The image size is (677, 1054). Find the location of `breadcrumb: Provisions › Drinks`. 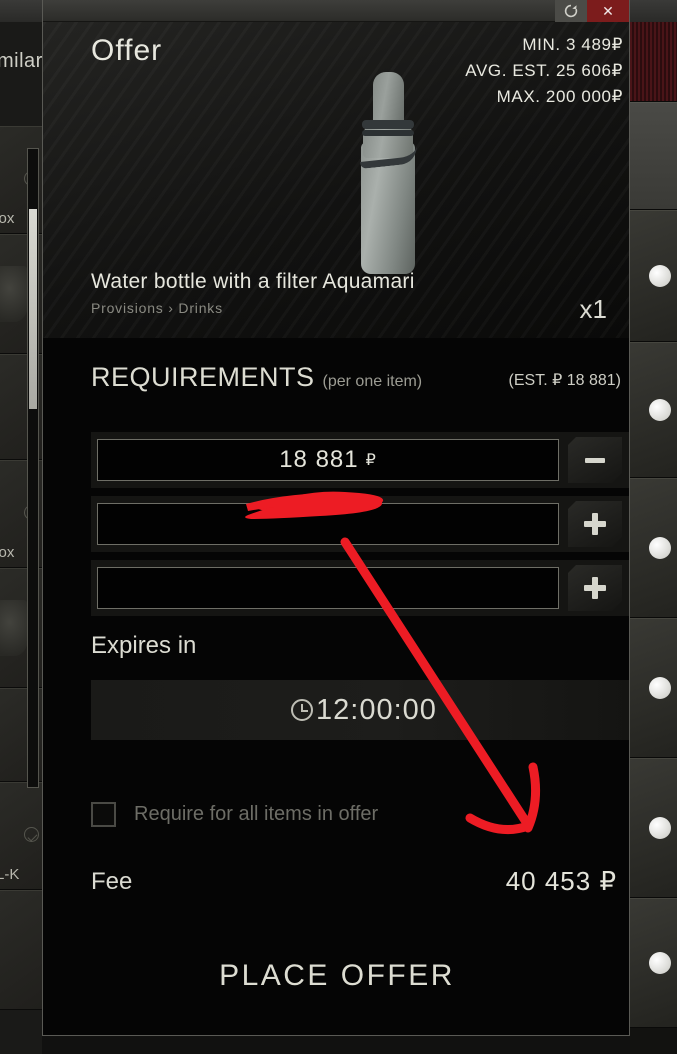

breadcrumb: Provisions › Drinks is located at coordinates (157, 308).